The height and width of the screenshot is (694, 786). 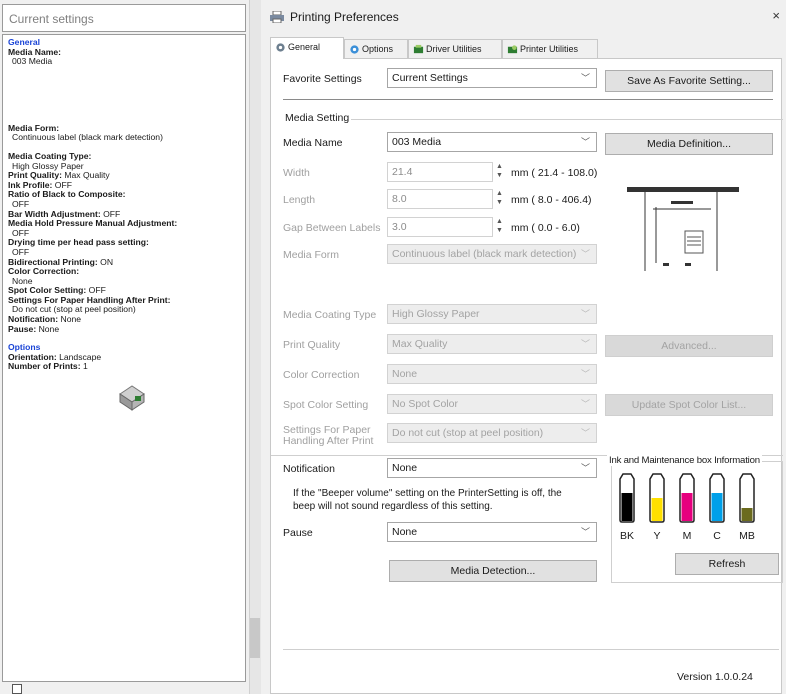 I want to click on settings-key: Bidirectional Printing:, so click(x=53, y=261).